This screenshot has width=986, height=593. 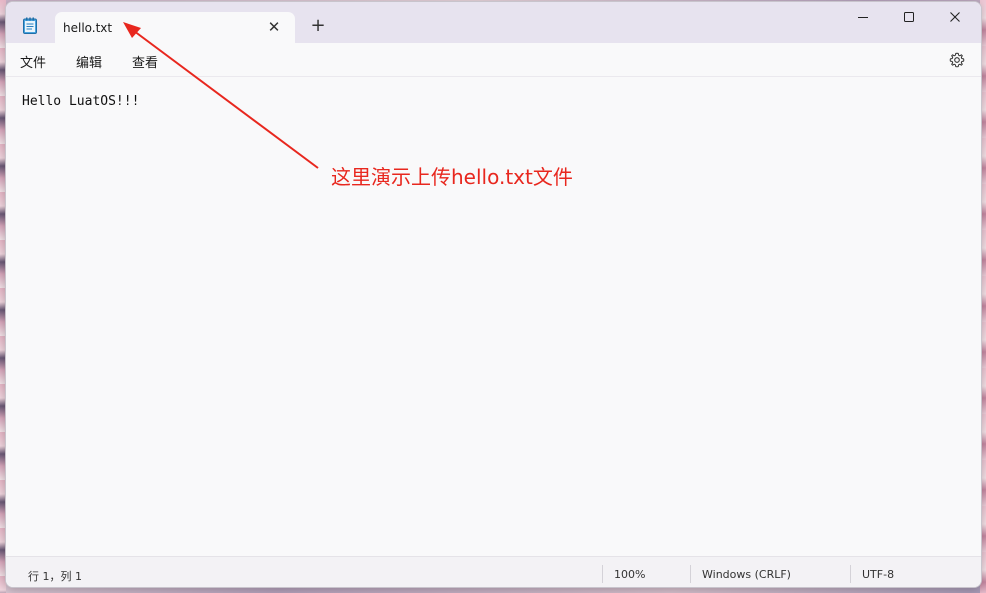 What do you see at coordinates (493, 22) in the screenshot?
I see `title-bar: hello.txt ✕ +` at bounding box center [493, 22].